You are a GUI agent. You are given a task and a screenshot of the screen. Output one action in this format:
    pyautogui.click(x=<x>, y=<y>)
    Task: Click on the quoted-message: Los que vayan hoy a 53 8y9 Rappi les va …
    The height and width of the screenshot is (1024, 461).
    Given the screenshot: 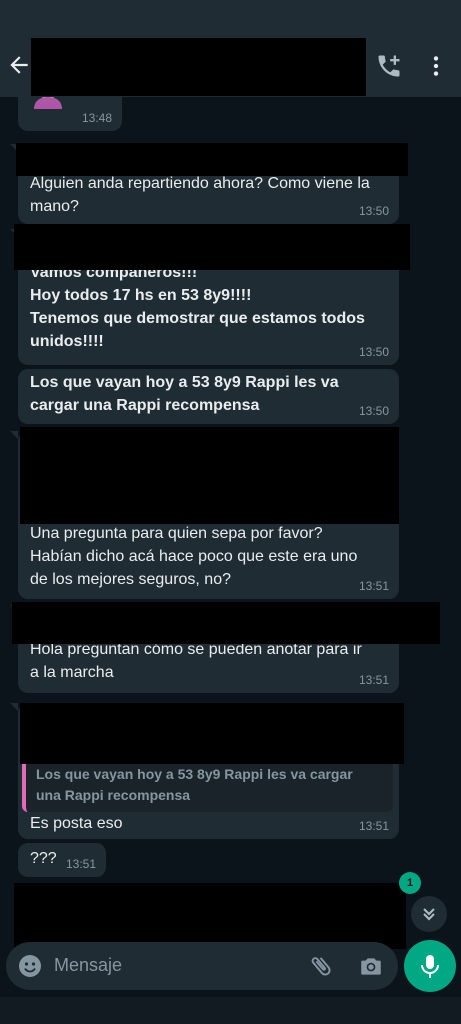 What is the action you would take?
    pyautogui.click(x=207, y=785)
    